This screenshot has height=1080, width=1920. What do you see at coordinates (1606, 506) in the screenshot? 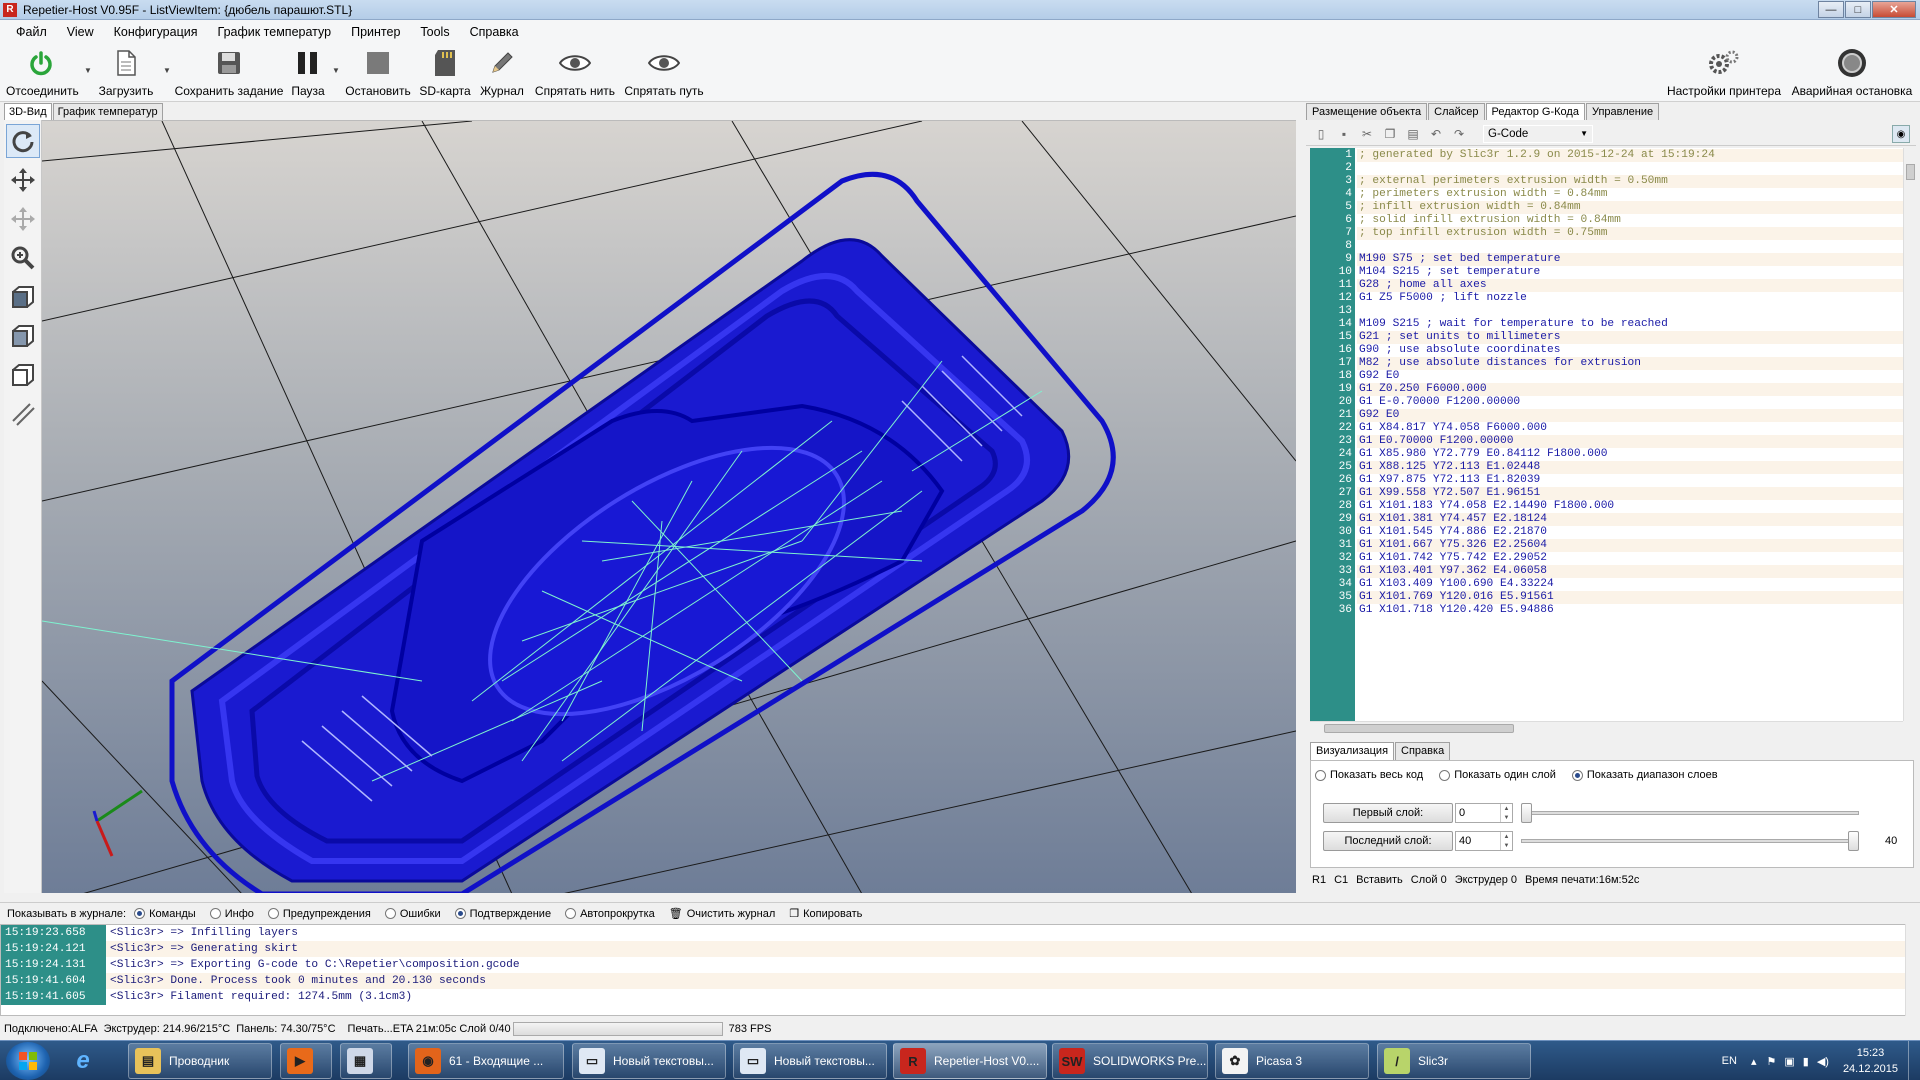
I see `code-line: 28 G1 X101.183 Y74.058 E2.14490 F1800.000` at bounding box center [1606, 506].